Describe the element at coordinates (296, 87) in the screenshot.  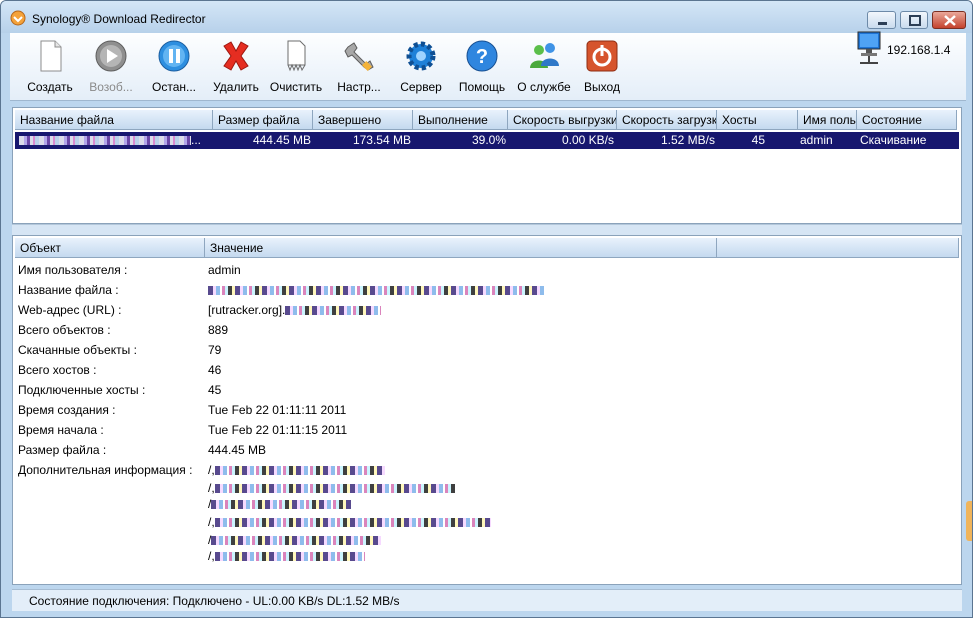
I see `clear-label: Очистить` at that location.